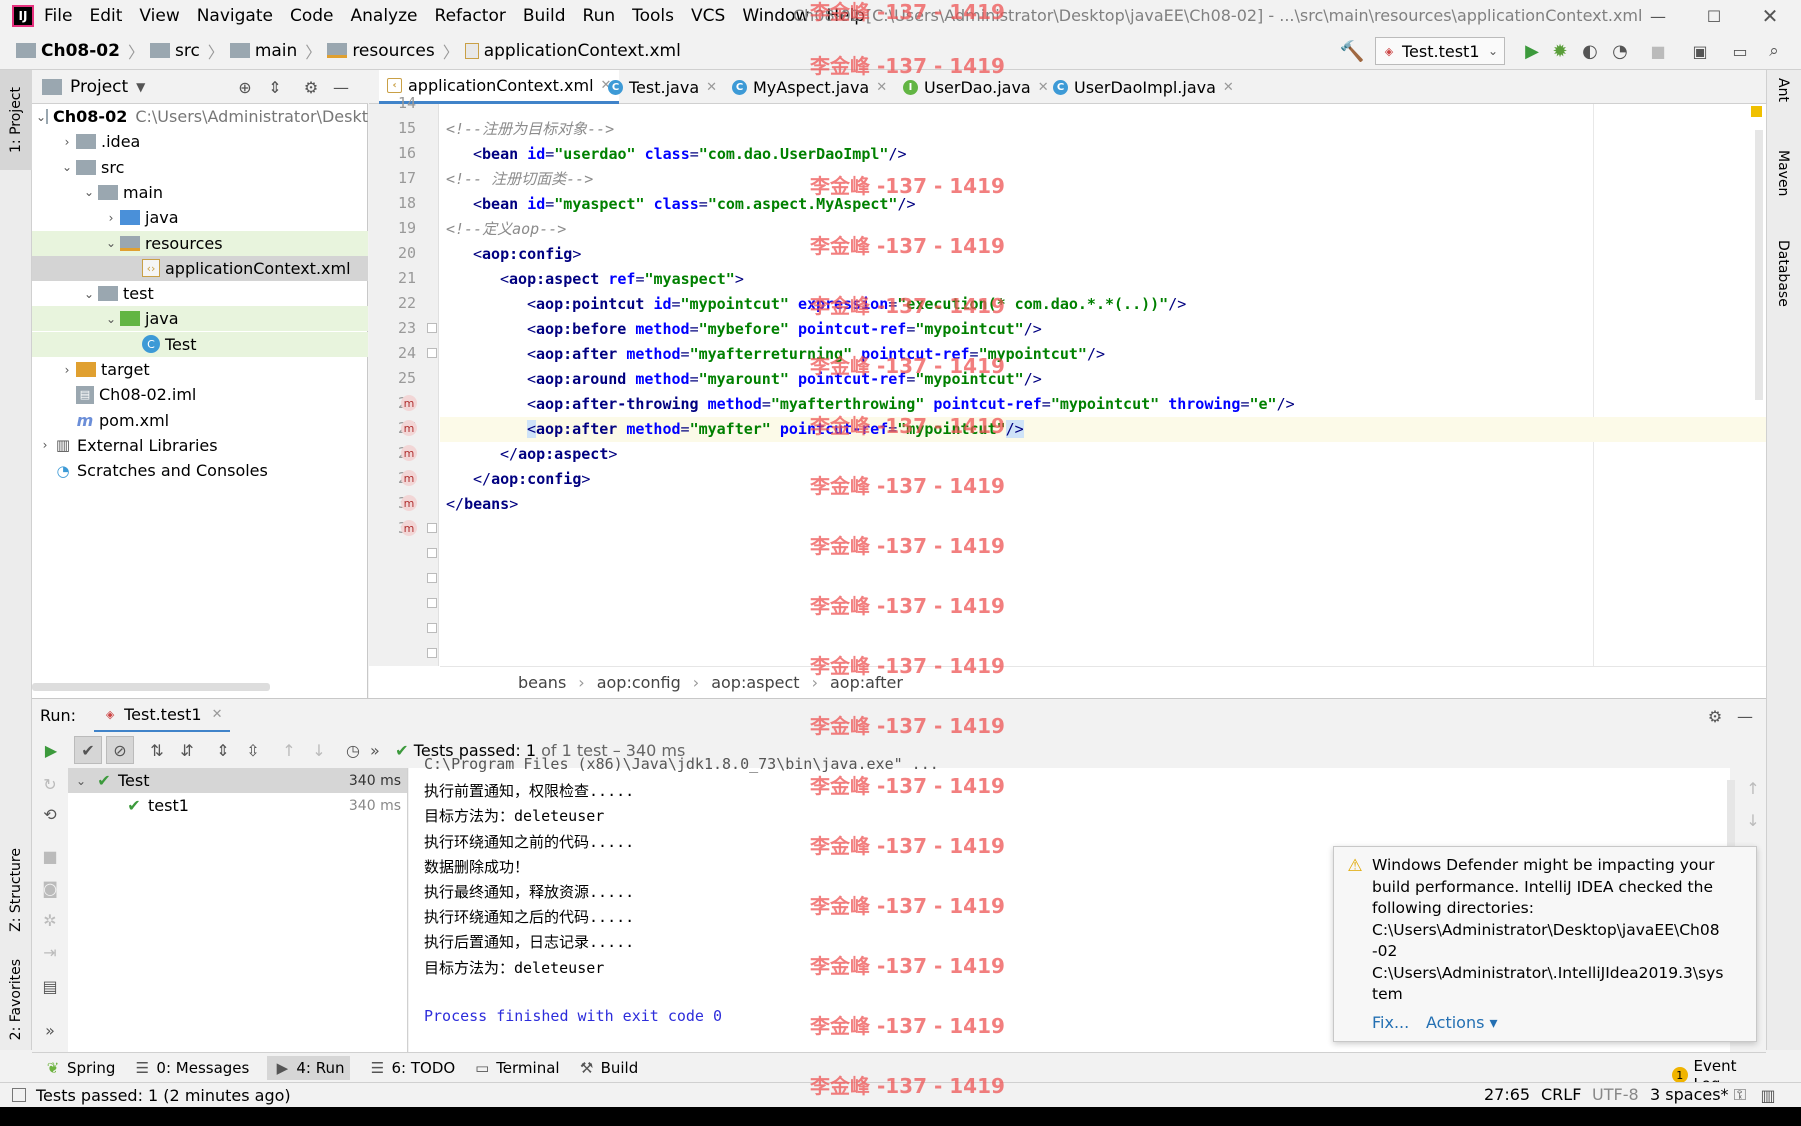 The image size is (1801, 1126). I want to click on scroll-down-icon: ↓, so click(1753, 820).